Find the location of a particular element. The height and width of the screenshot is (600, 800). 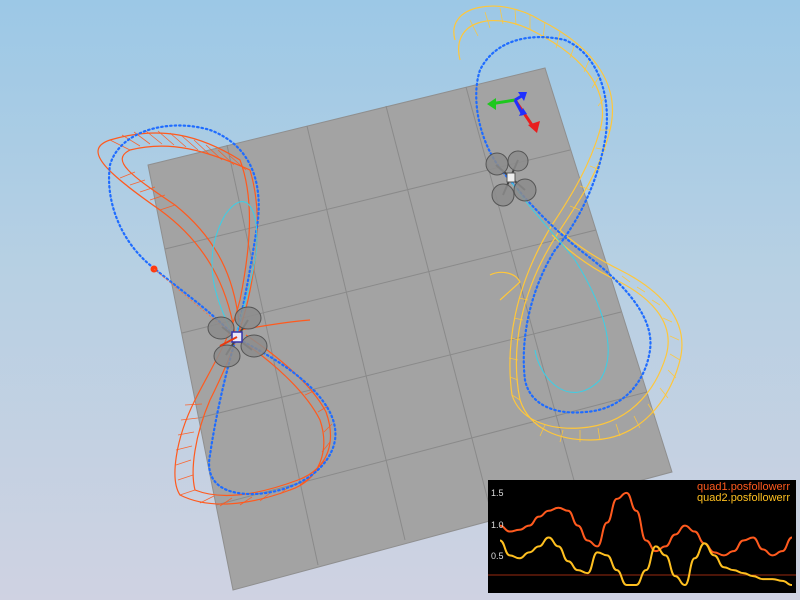

ytick-0-5: 0.5 is located at coordinates (497, 556).